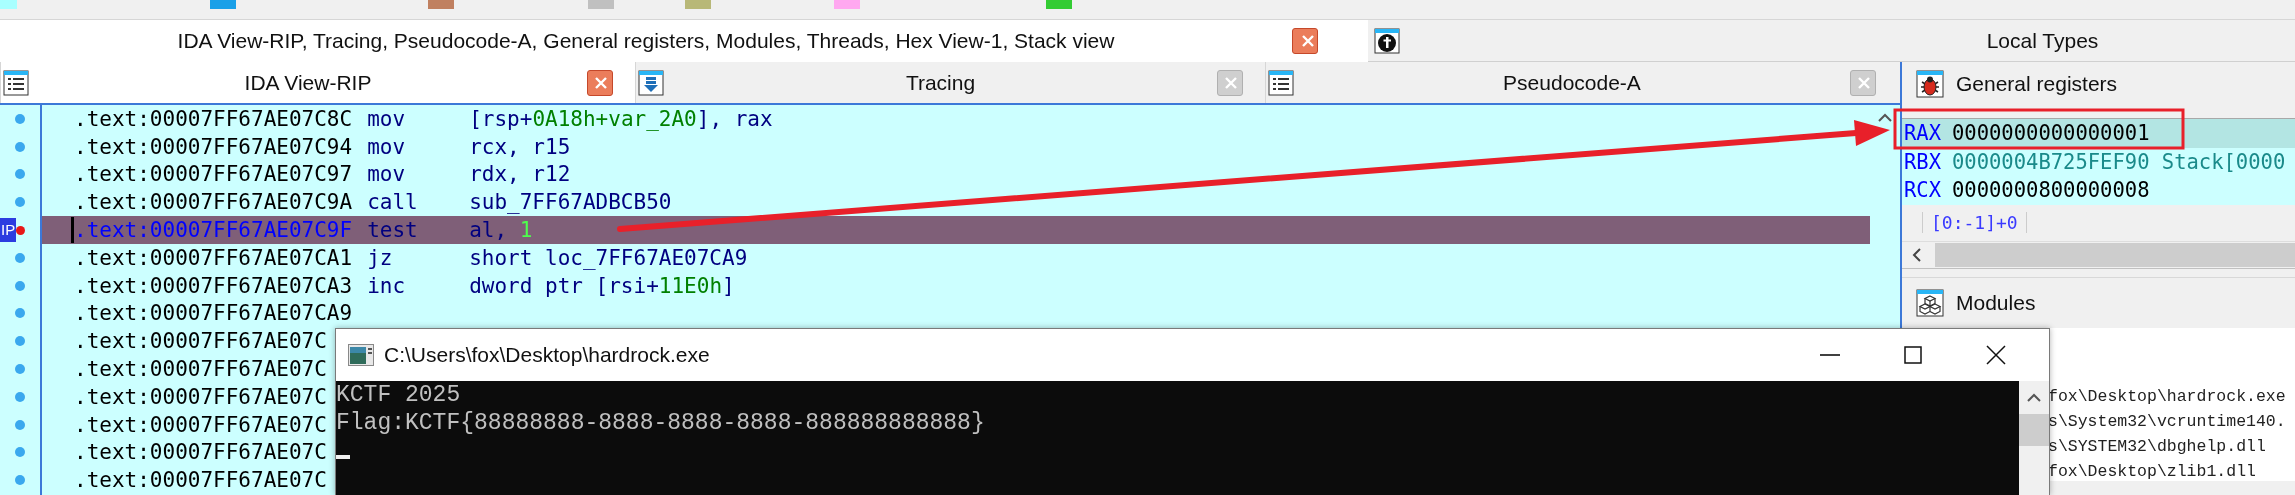 The image size is (2295, 495). What do you see at coordinates (213, 118) in the screenshot?
I see `code-address: .text:00007FF67AE07C8C` at bounding box center [213, 118].